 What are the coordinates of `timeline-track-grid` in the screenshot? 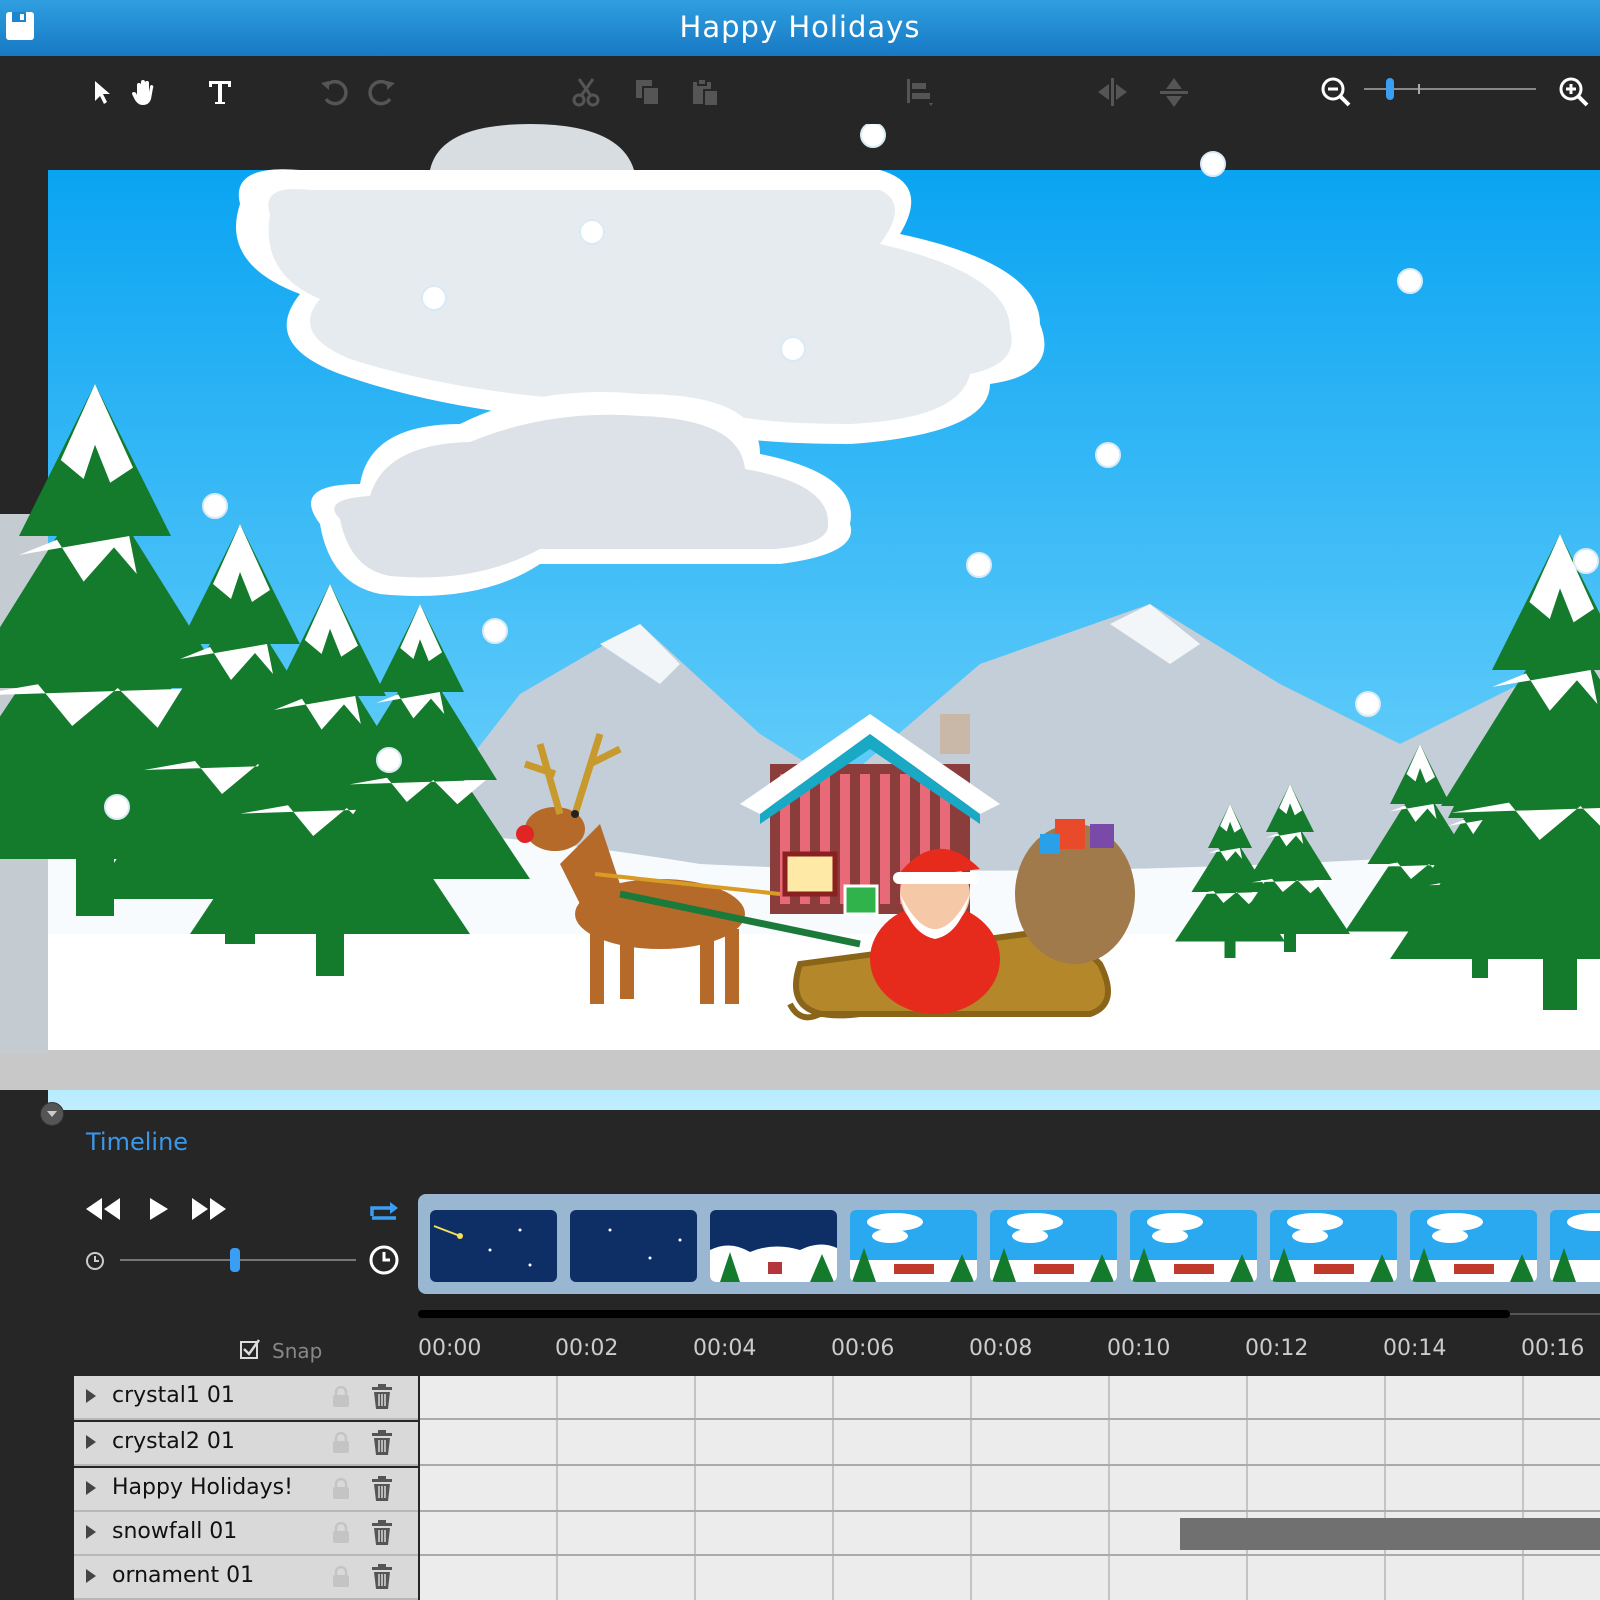 It's located at (1010, 1488).